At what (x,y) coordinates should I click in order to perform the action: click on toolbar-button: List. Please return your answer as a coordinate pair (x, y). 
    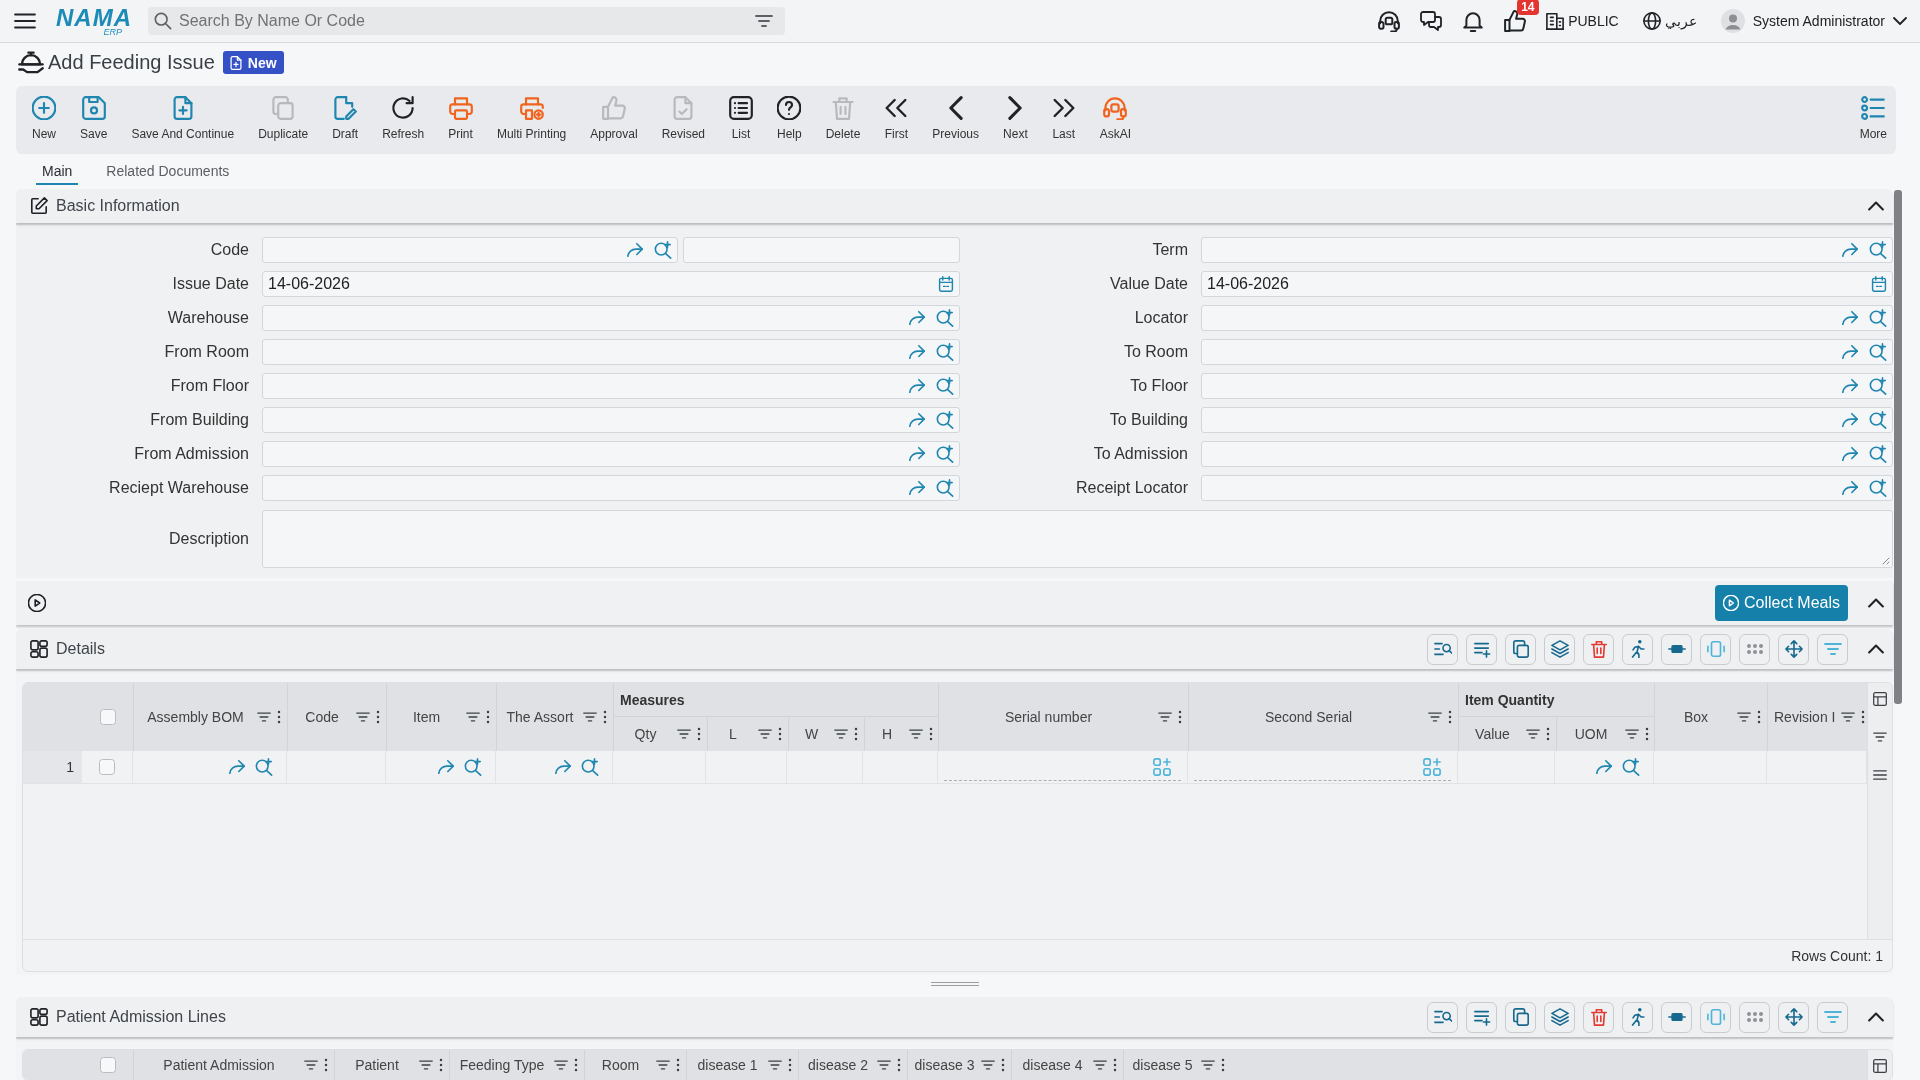
    Looking at the image, I should click on (741, 120).